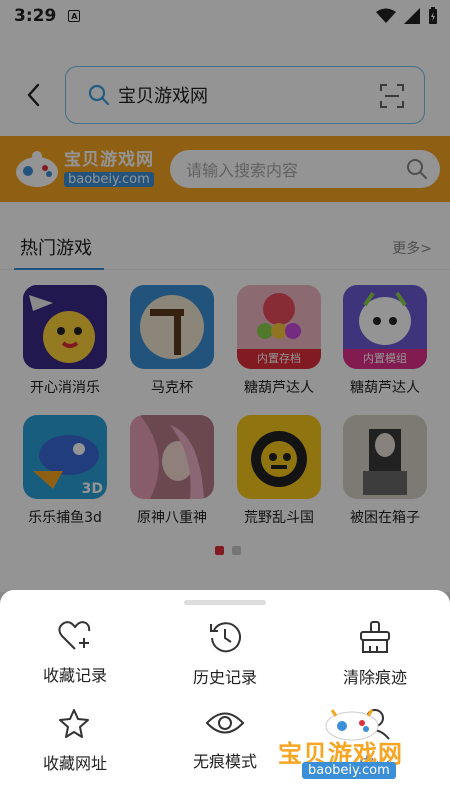  What do you see at coordinates (349, 770) in the screenshot?
I see `watermark-domain: baobeiy.com` at bounding box center [349, 770].